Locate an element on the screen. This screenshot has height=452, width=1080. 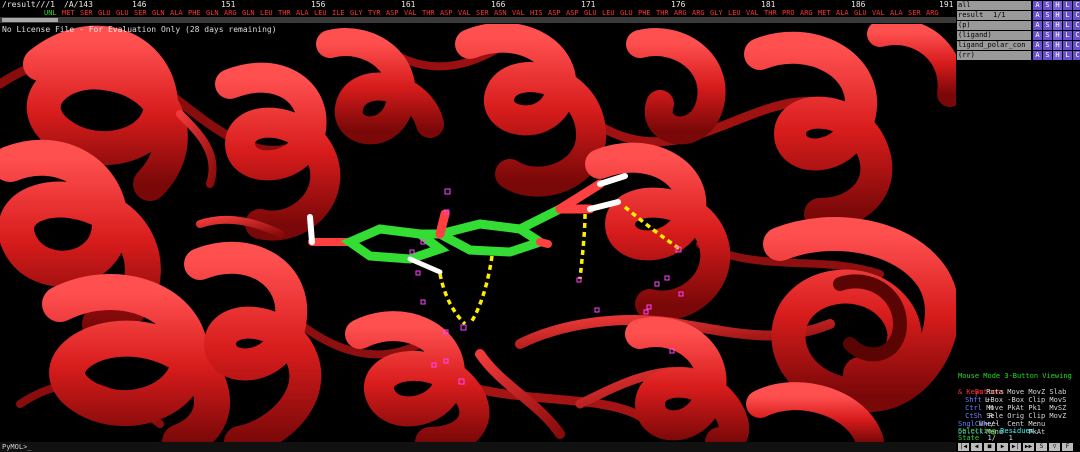
sequence-residue: PRO is located at coordinates (788, 13).